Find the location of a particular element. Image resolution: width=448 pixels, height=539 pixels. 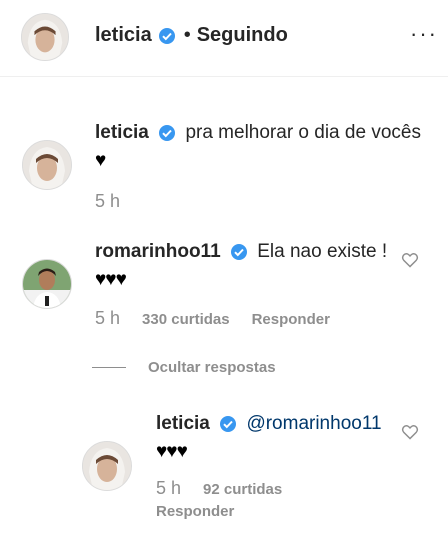

caption-avatar is located at coordinates (47, 165).